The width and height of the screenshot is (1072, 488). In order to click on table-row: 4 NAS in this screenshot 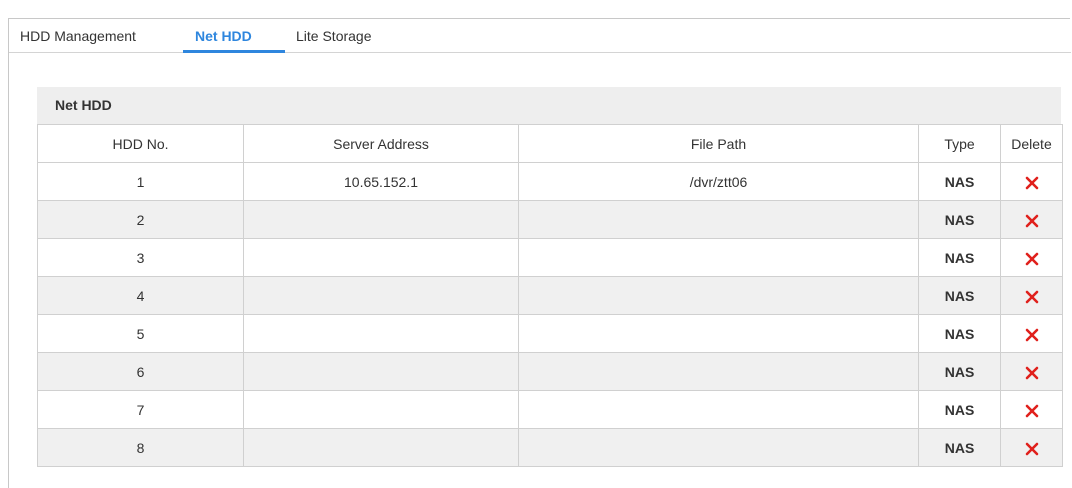, I will do `click(550, 295)`.